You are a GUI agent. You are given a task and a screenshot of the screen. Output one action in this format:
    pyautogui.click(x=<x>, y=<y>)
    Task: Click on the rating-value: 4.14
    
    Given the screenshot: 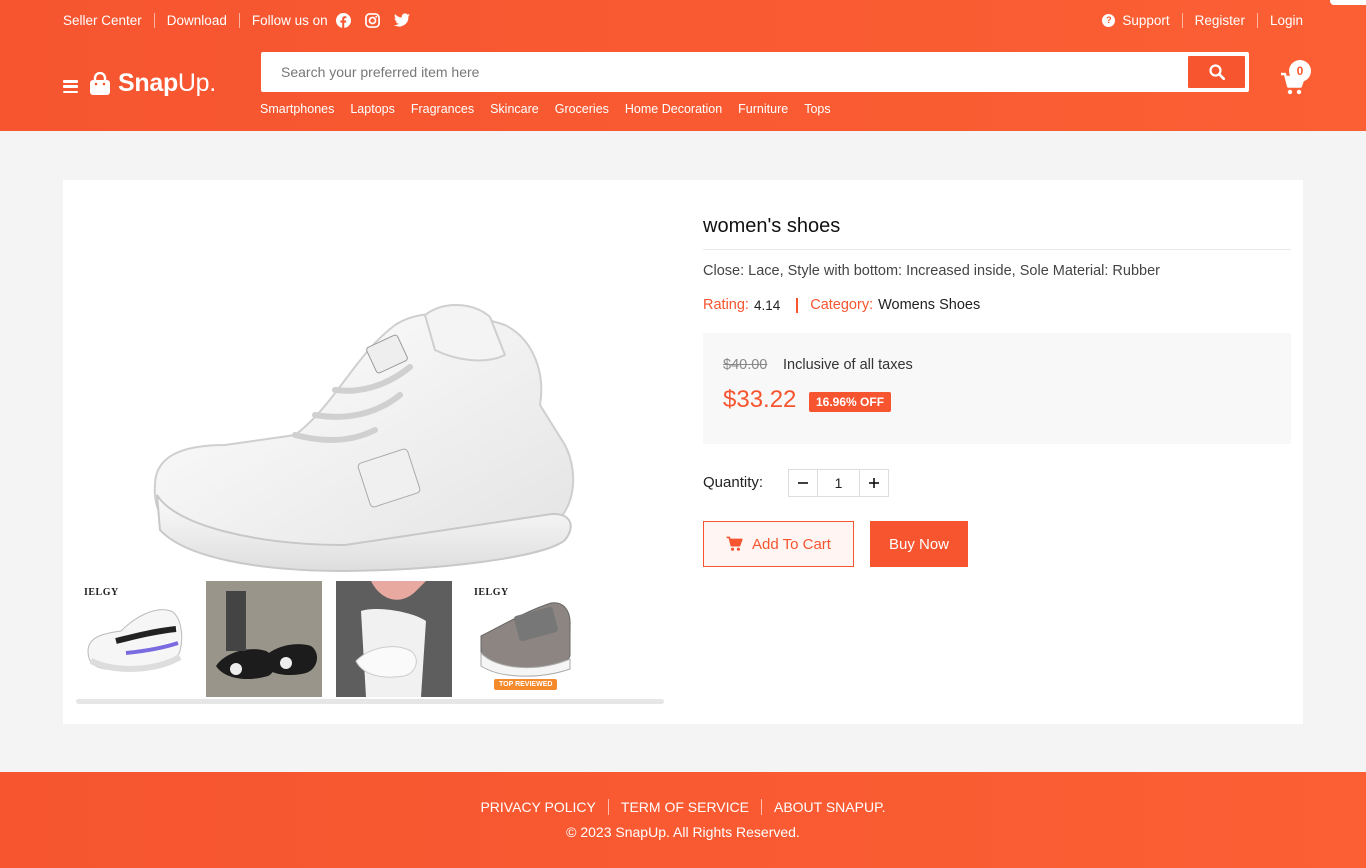 What is the action you would take?
    pyautogui.click(x=767, y=305)
    